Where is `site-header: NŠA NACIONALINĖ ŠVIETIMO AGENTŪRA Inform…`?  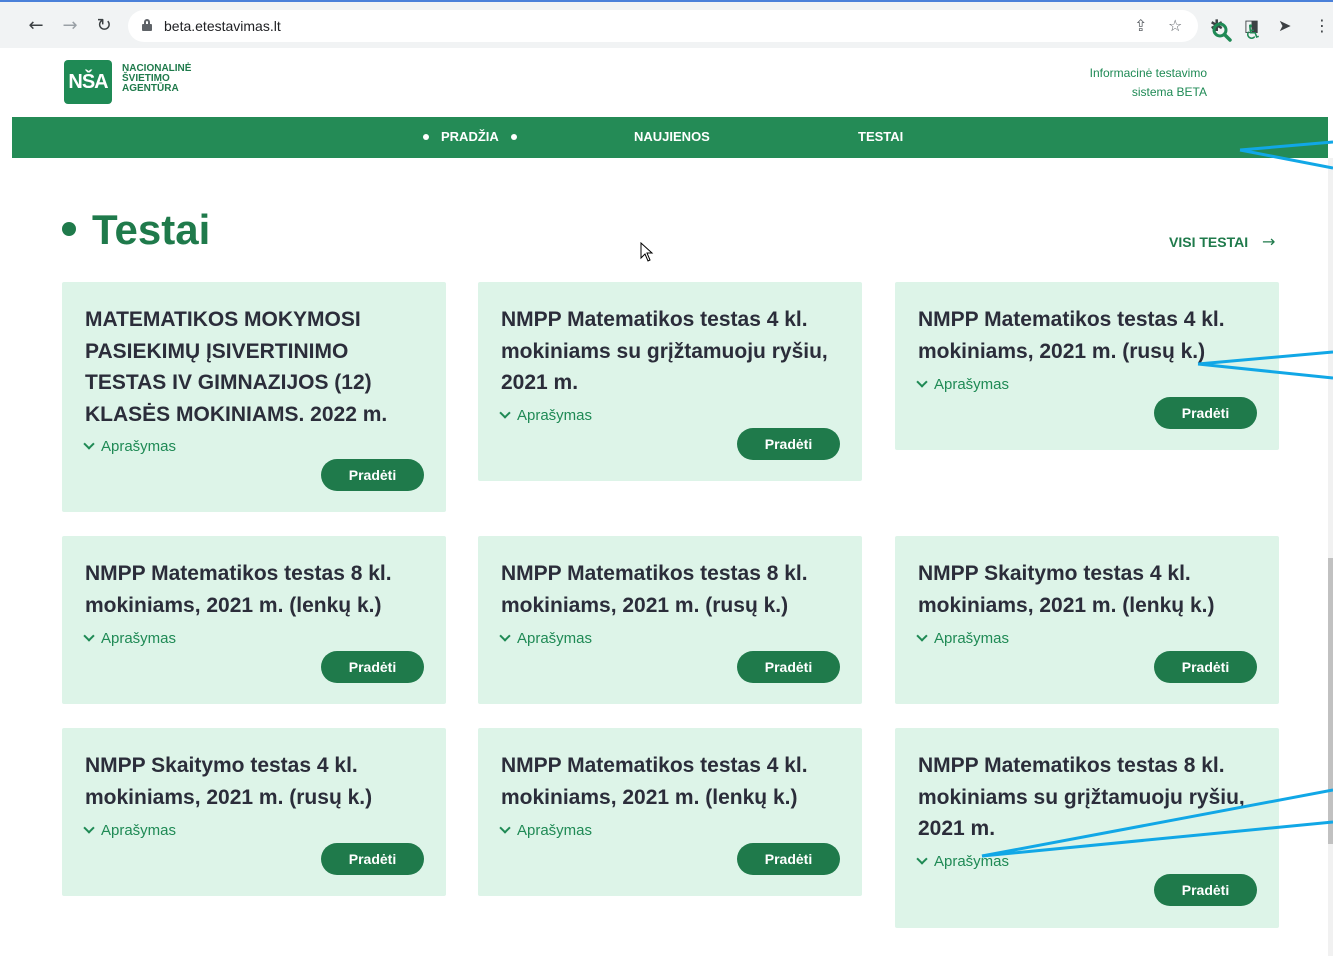
site-header: NŠA NACIONALINĖ ŠVIETIMO AGENTŪRA Inform… is located at coordinates (670, 82).